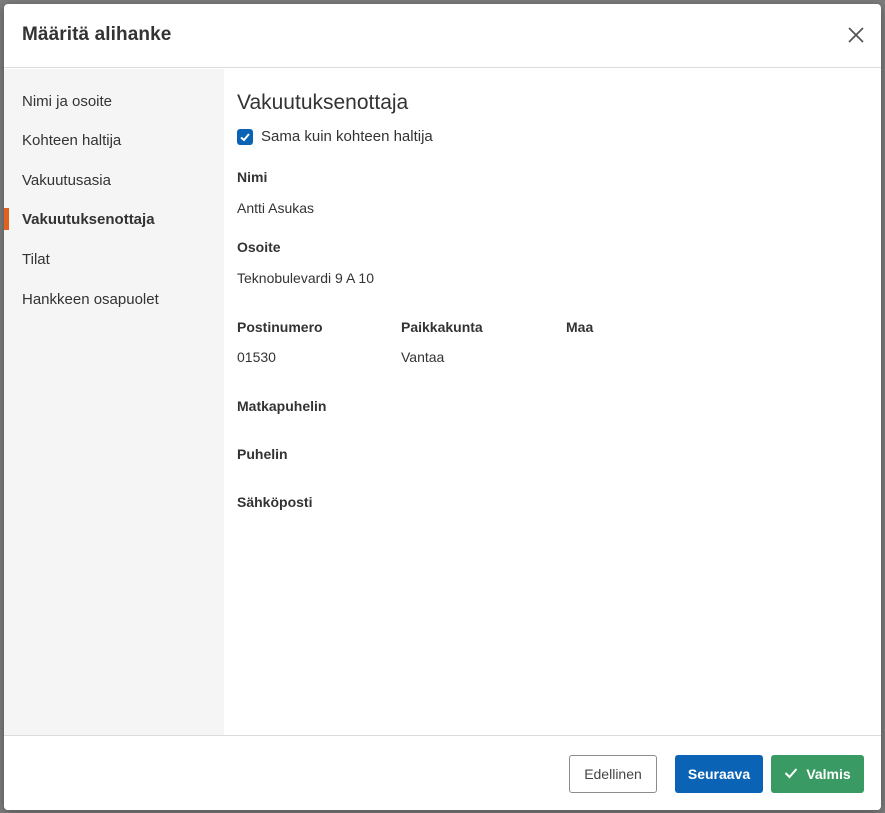 The image size is (885, 813). What do you see at coordinates (276, 208) in the screenshot?
I see `name-value: Antti Asukas` at bounding box center [276, 208].